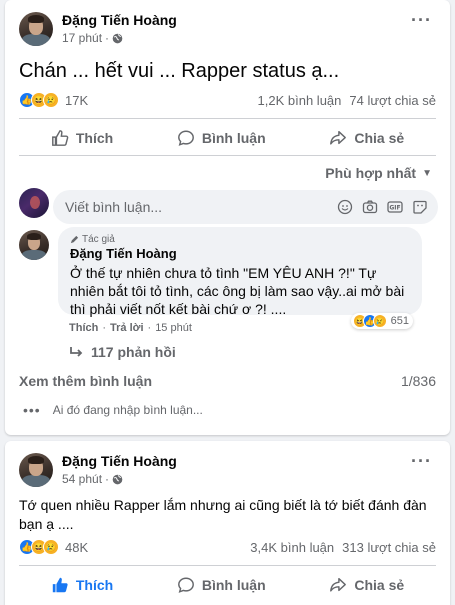 The image size is (455, 605). Describe the element at coordinates (347, 100) in the screenshot. I see `post-stats: 1,2K bình luận 74 lượt chia sẻ` at that location.